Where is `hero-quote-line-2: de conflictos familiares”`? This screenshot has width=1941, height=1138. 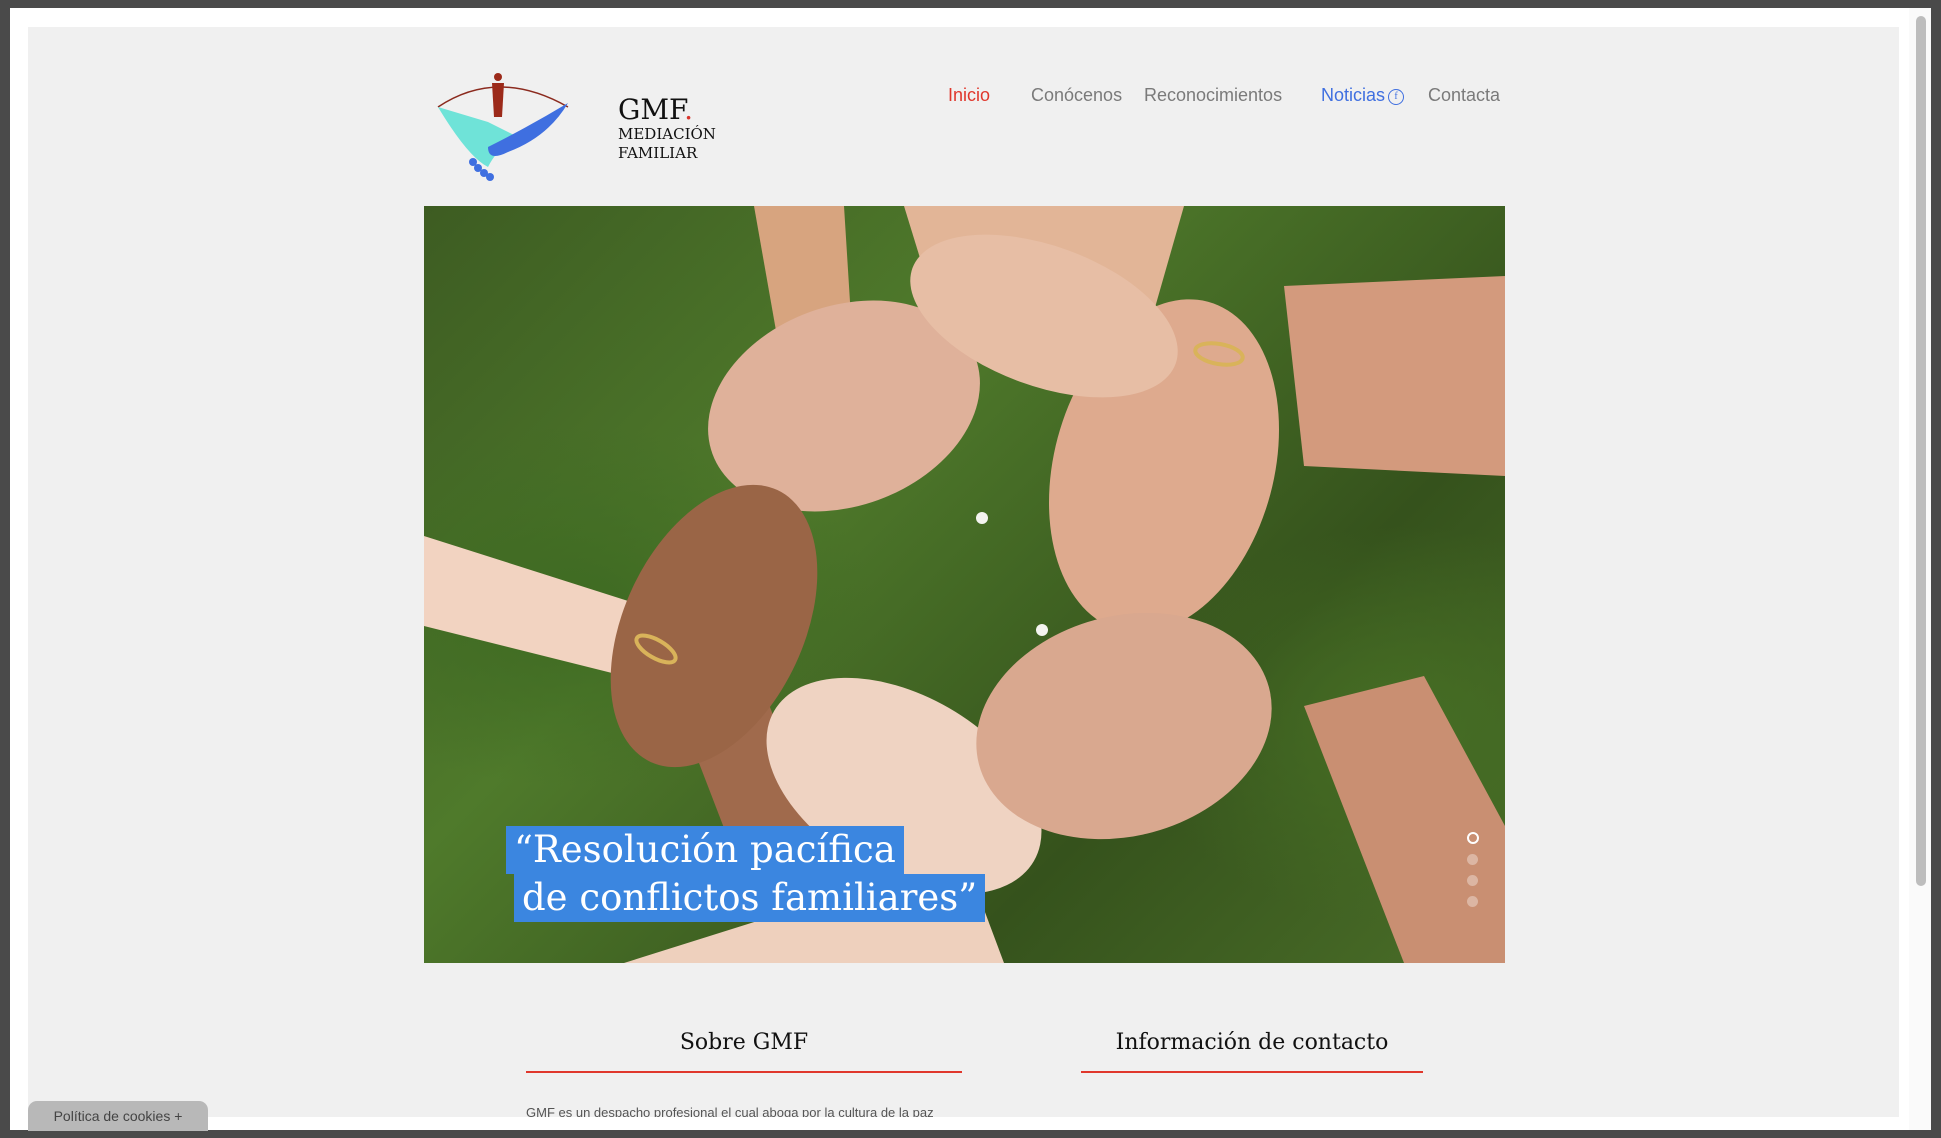 hero-quote-line-2: de conflictos familiares” is located at coordinates (750, 898).